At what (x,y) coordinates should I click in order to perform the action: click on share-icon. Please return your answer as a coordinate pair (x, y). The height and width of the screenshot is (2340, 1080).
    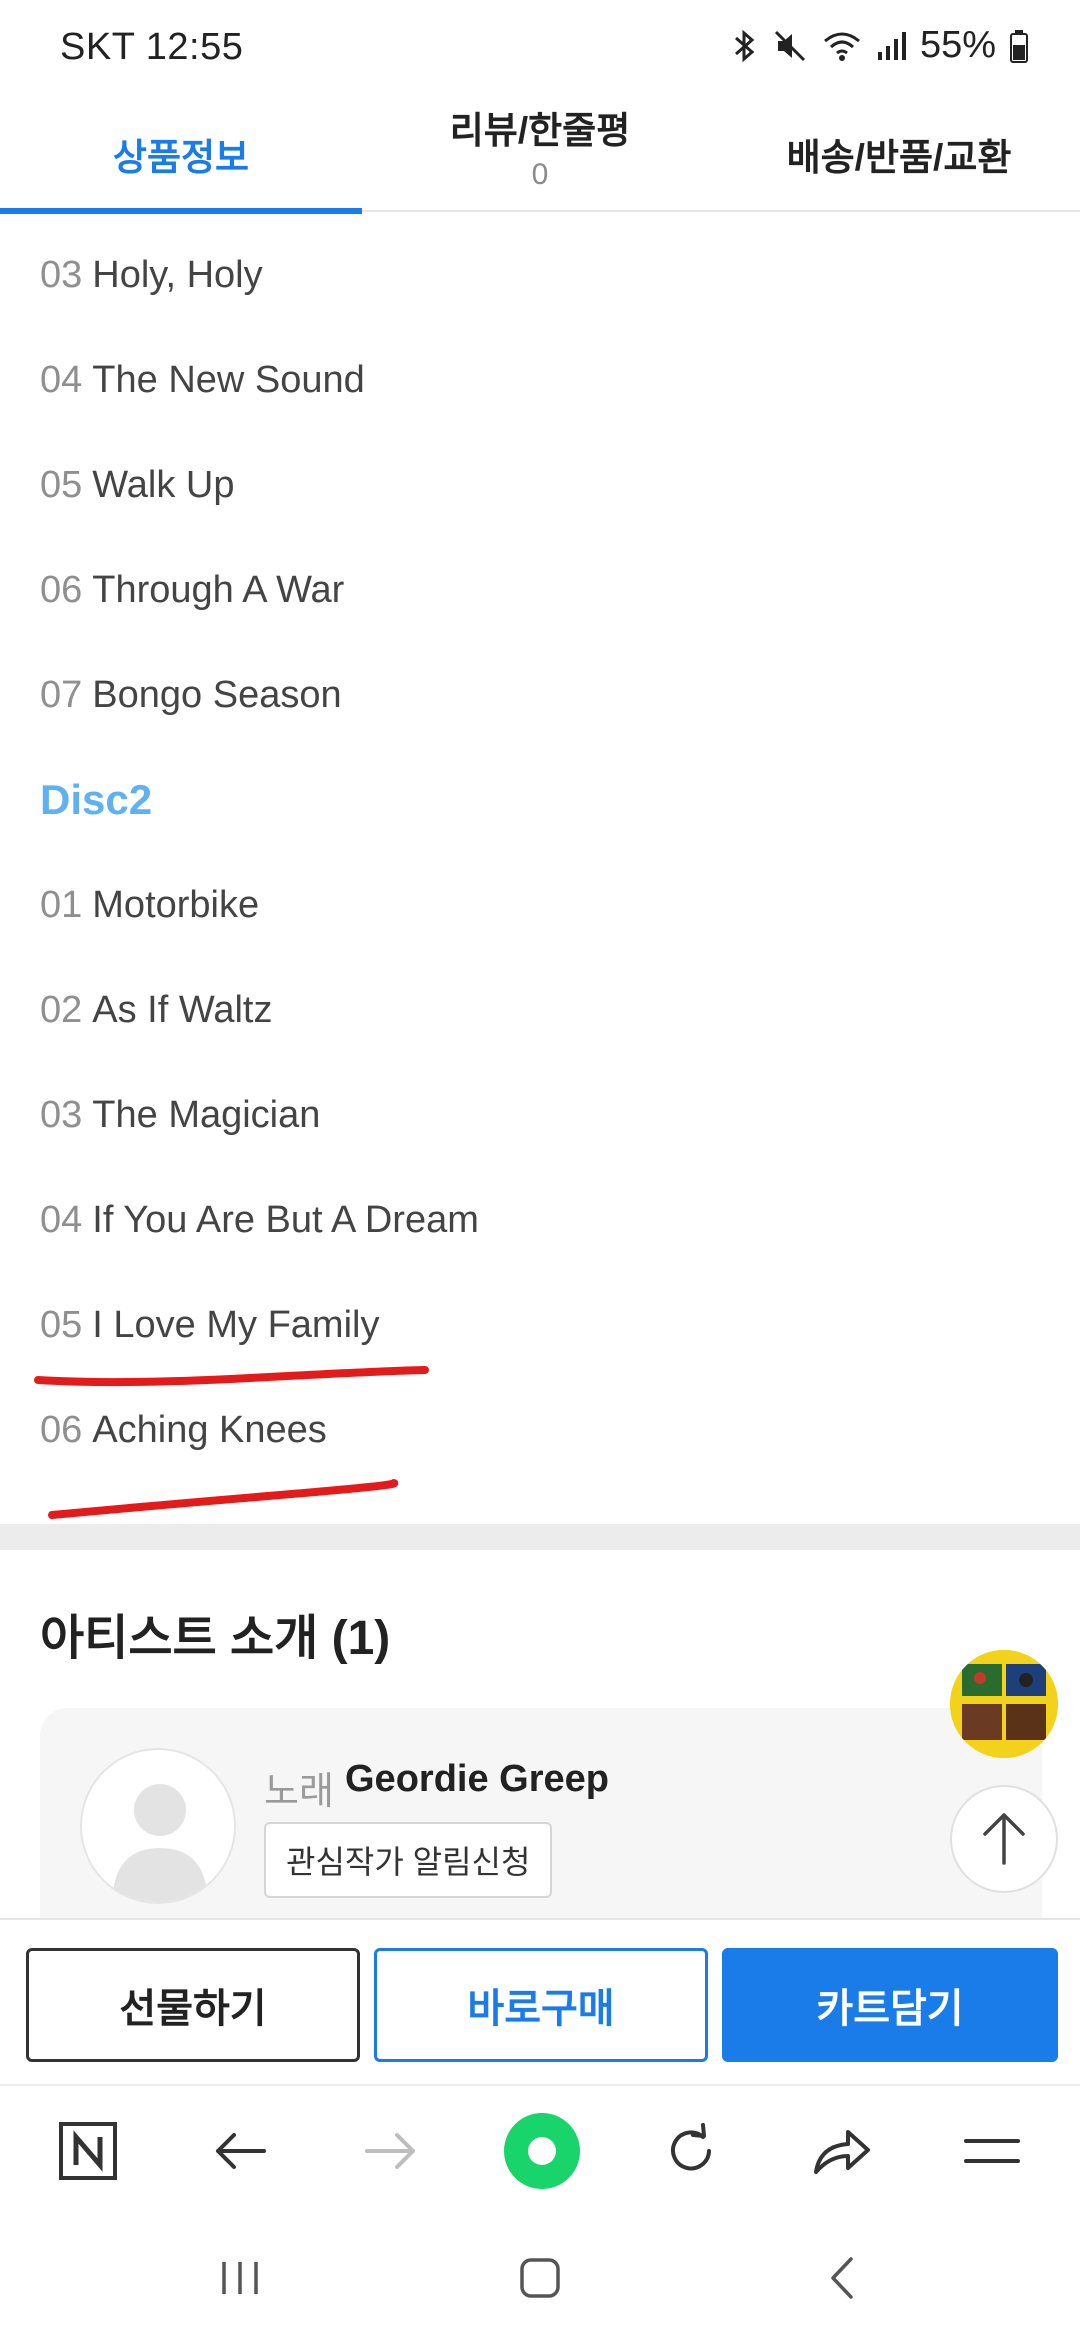
    Looking at the image, I should click on (842, 2151).